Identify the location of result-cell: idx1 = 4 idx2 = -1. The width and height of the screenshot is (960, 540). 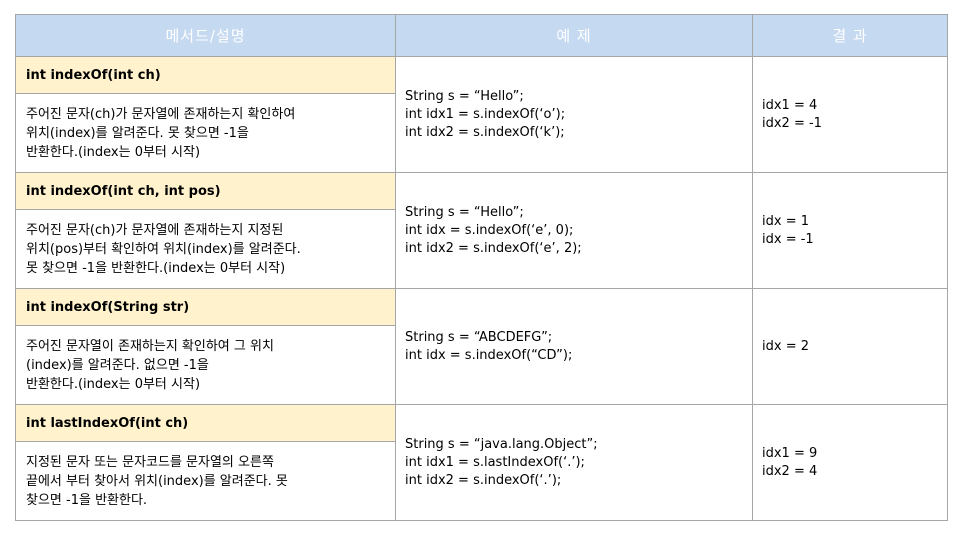
(850, 114).